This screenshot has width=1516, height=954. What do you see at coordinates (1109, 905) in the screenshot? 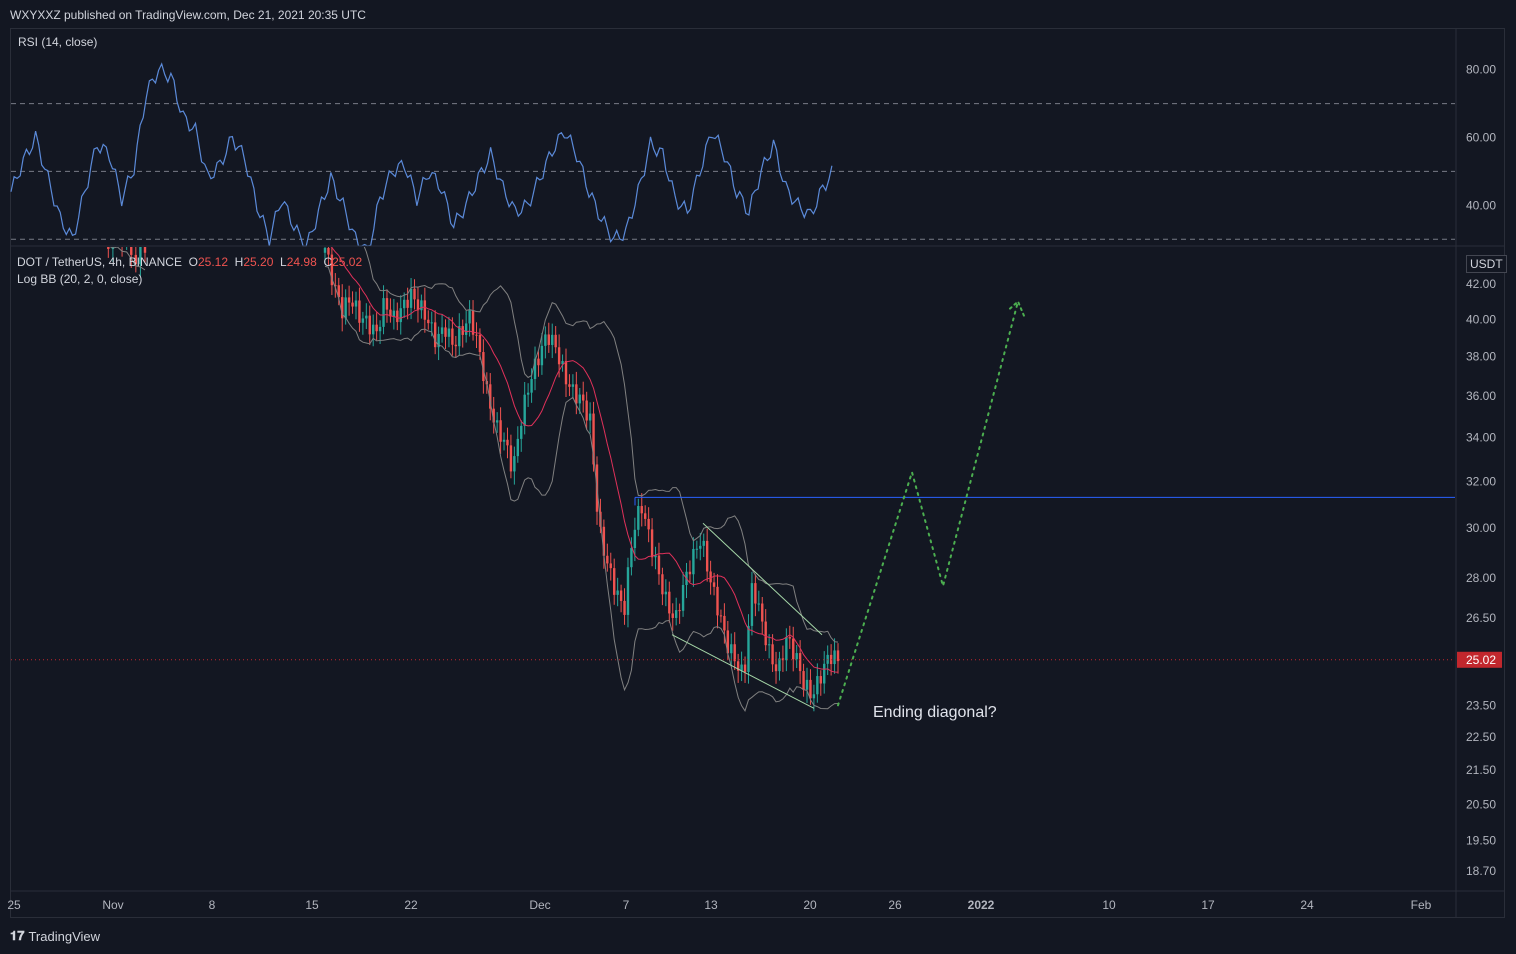
I see `time-tick-label: 10` at bounding box center [1109, 905].